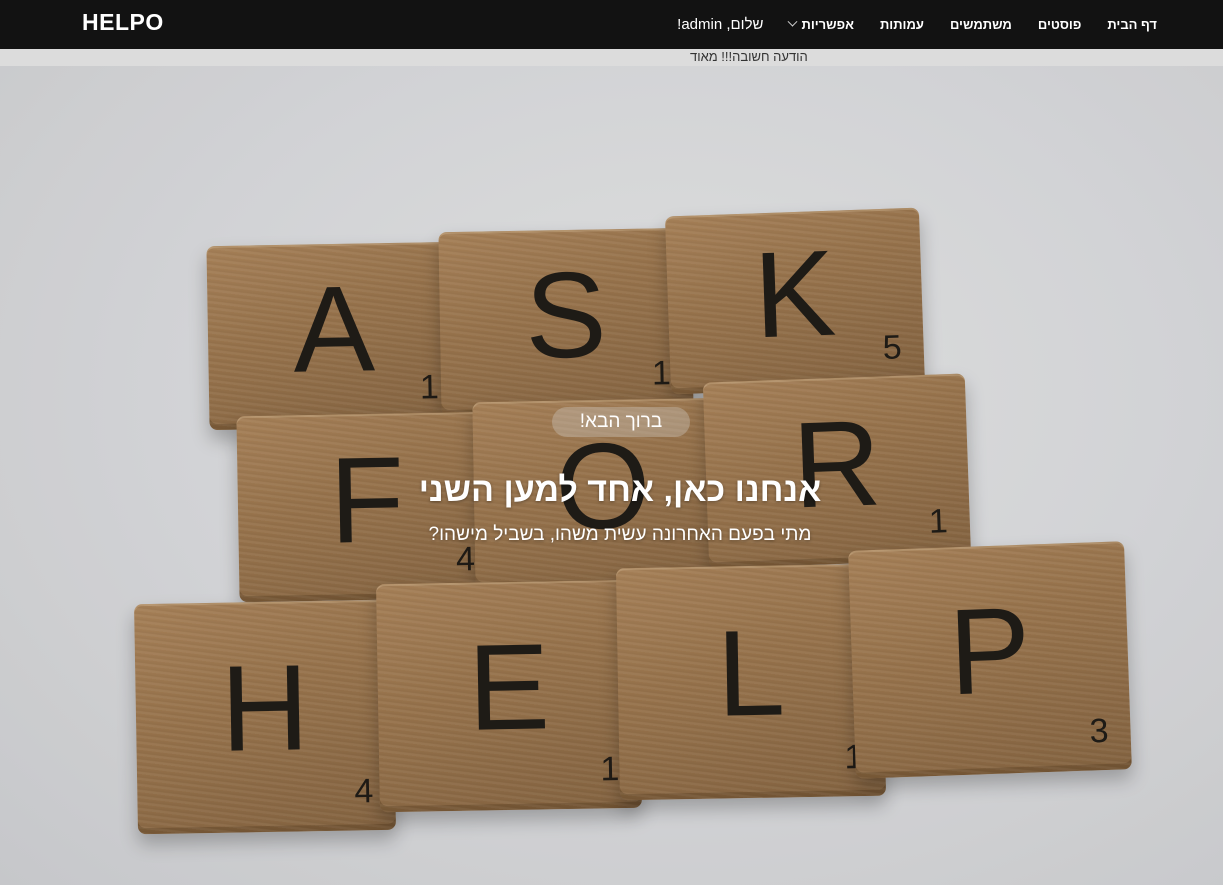 This screenshot has width=1223, height=885. Describe the element at coordinates (620, 534) in the screenshot. I see `hero-subtitle: מתי בפעם האחרונה עשית משהו, בשביל מישהו?` at that location.